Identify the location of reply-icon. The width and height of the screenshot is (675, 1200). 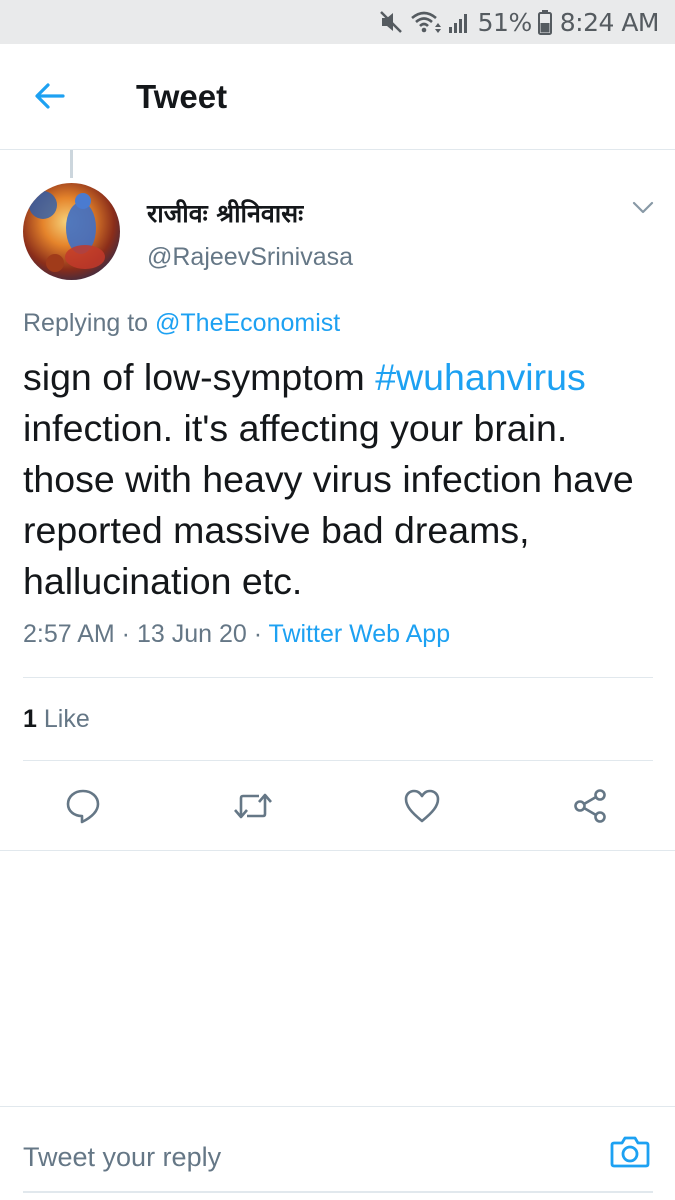
(83, 808).